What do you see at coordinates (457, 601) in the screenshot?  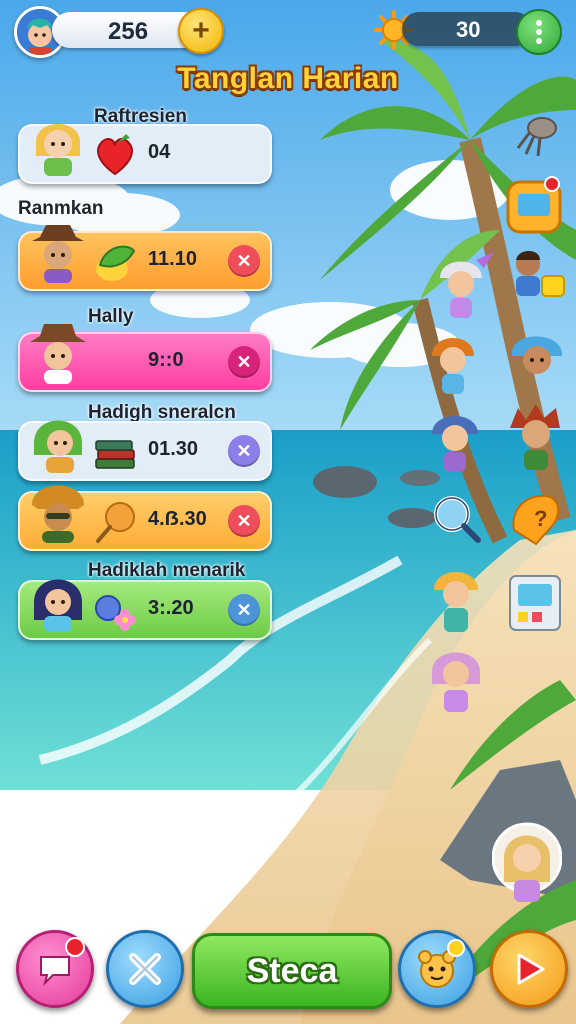 I see `character-waving-boy-icon` at bounding box center [457, 601].